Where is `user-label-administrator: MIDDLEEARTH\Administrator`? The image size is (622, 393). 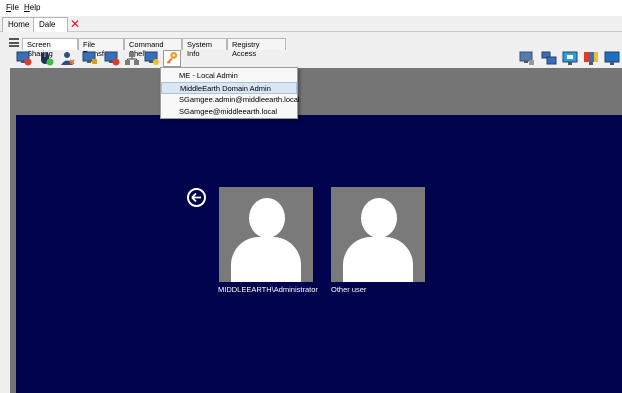
user-label-administrator: MIDDLEEARTH\Administrator is located at coordinates (268, 289).